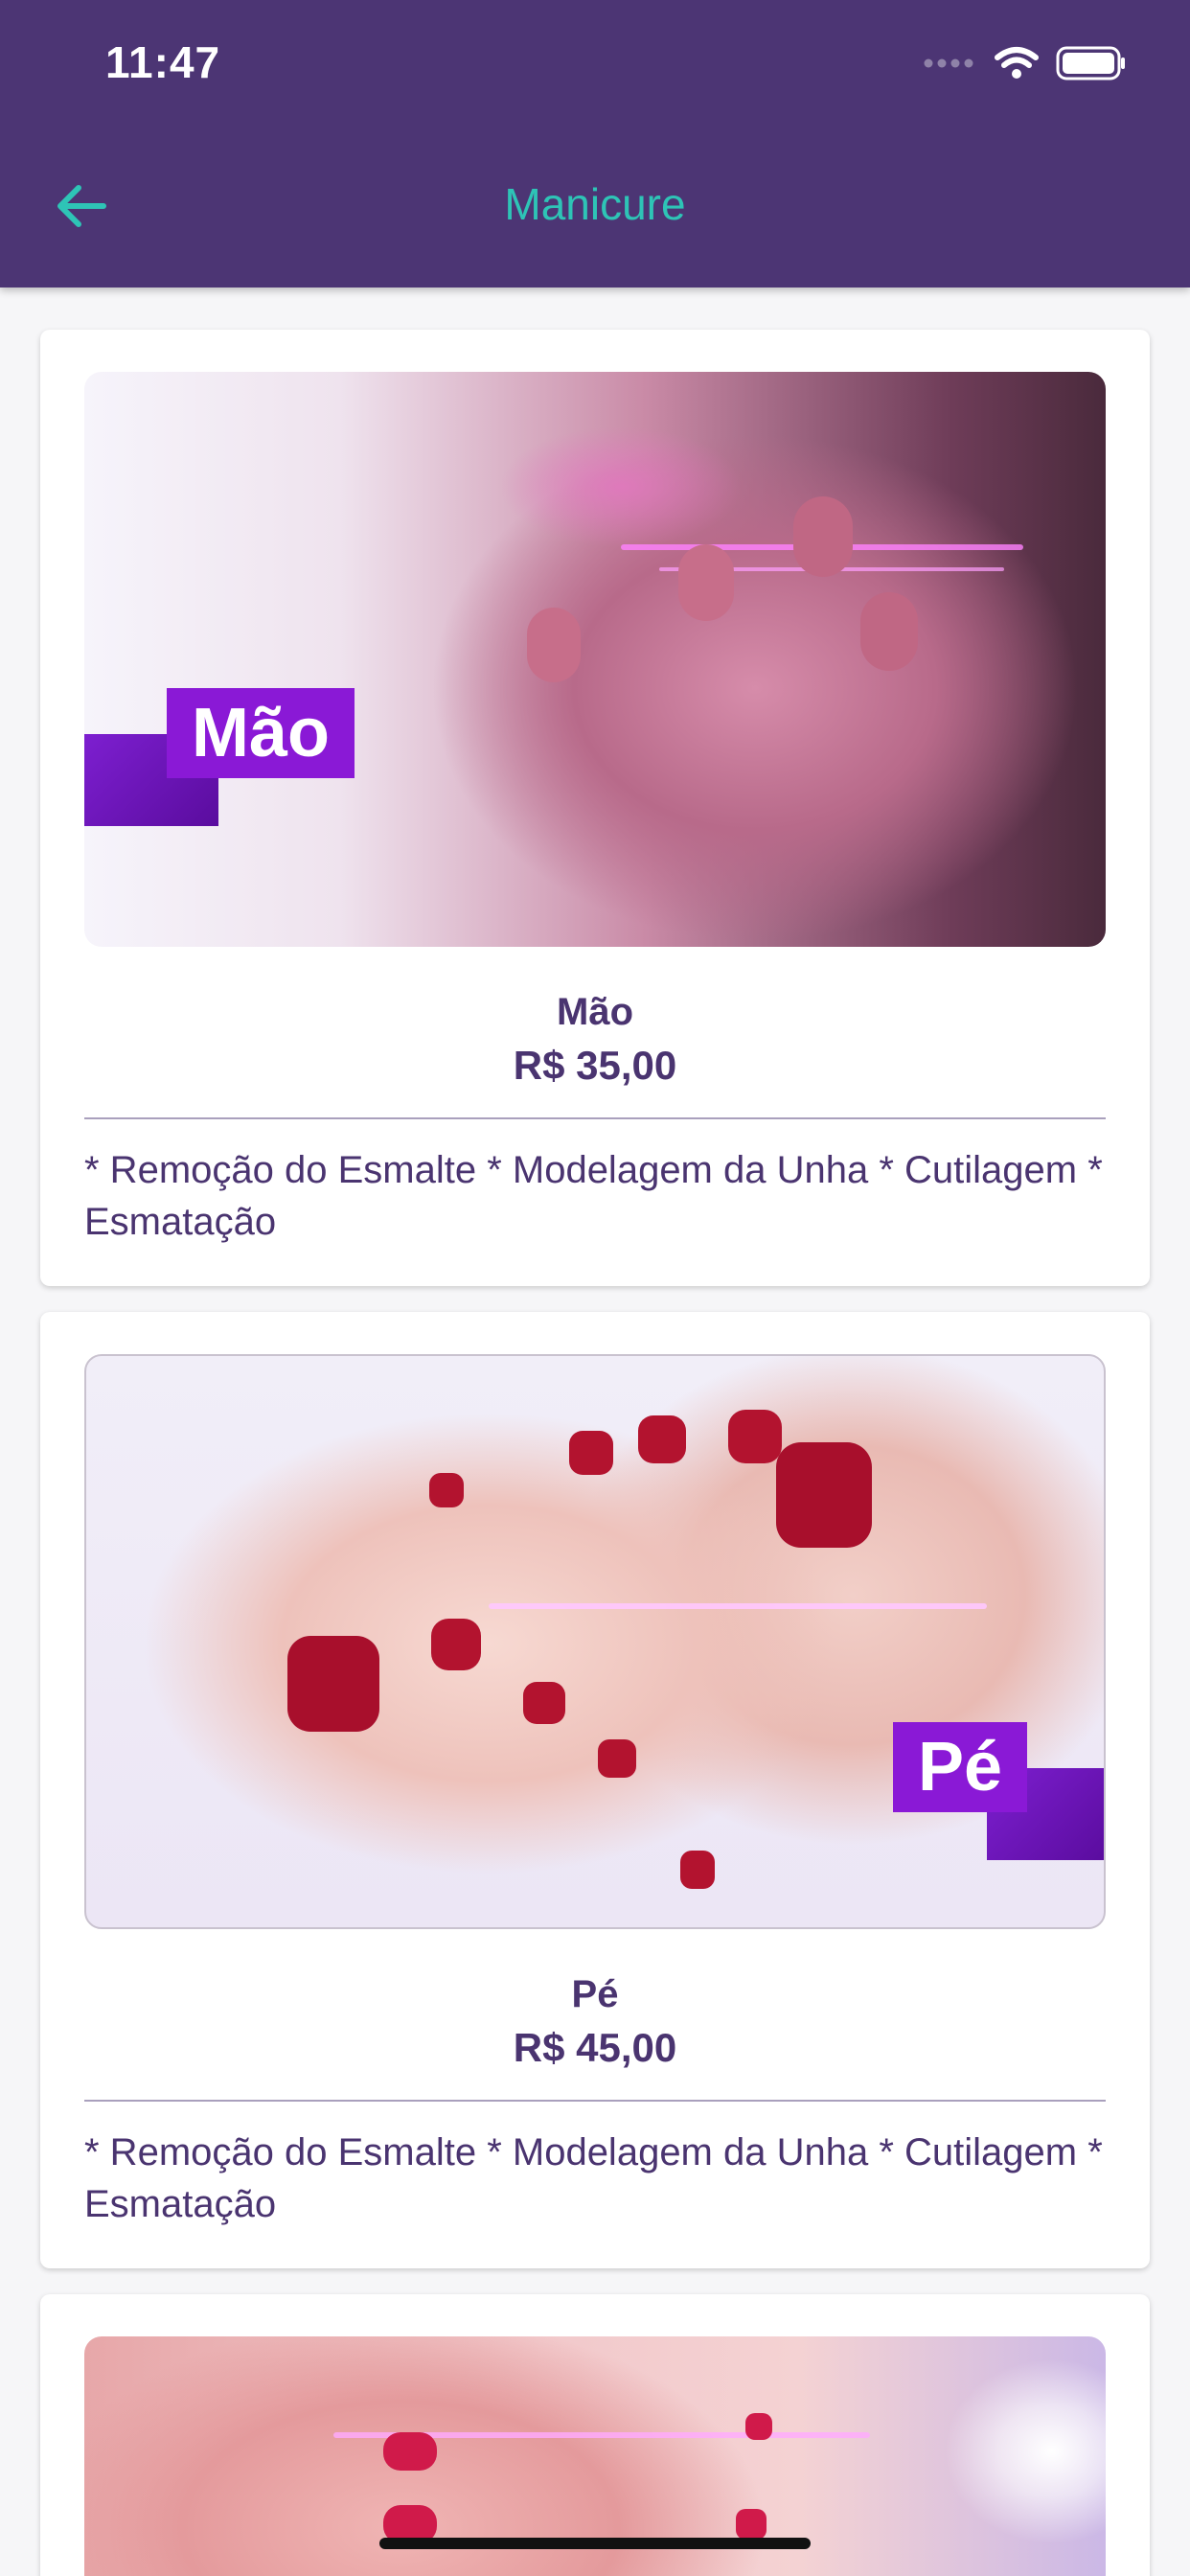  I want to click on home-indicator, so click(595, 2543).